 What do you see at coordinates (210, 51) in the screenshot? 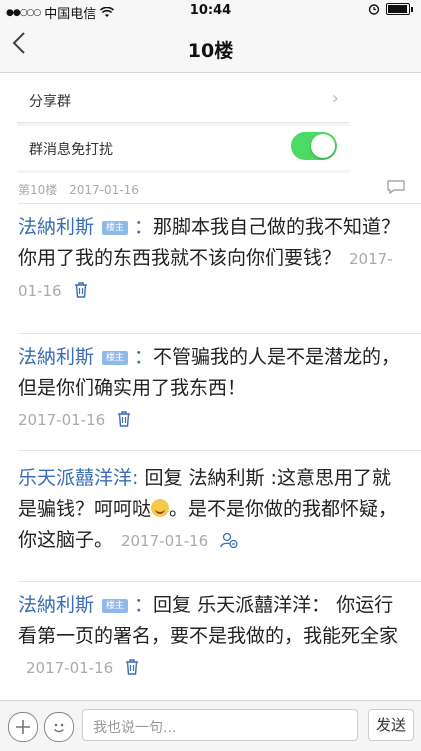
I see `page-title: 10楼` at bounding box center [210, 51].